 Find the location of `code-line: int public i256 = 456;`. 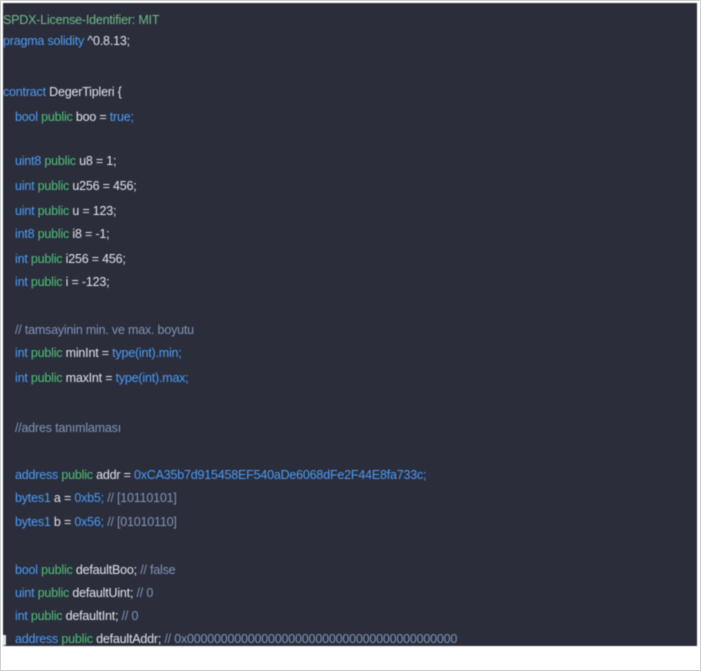

code-line: int public i256 = 456; is located at coordinates (70, 259).